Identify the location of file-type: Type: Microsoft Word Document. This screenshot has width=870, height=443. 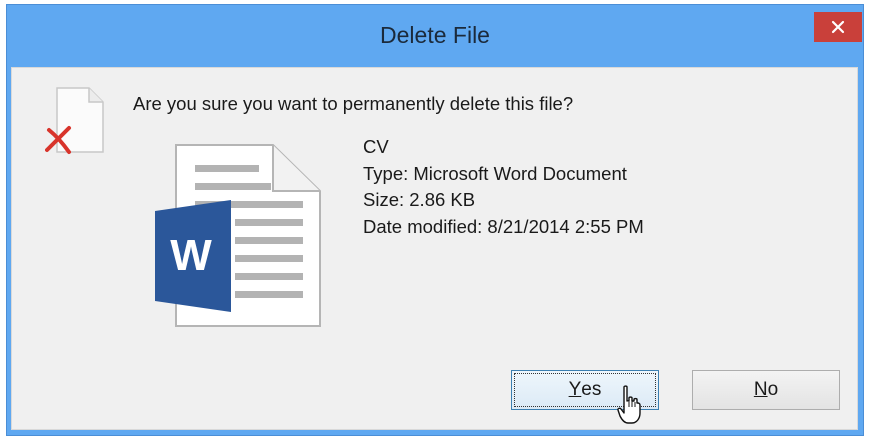
(495, 173).